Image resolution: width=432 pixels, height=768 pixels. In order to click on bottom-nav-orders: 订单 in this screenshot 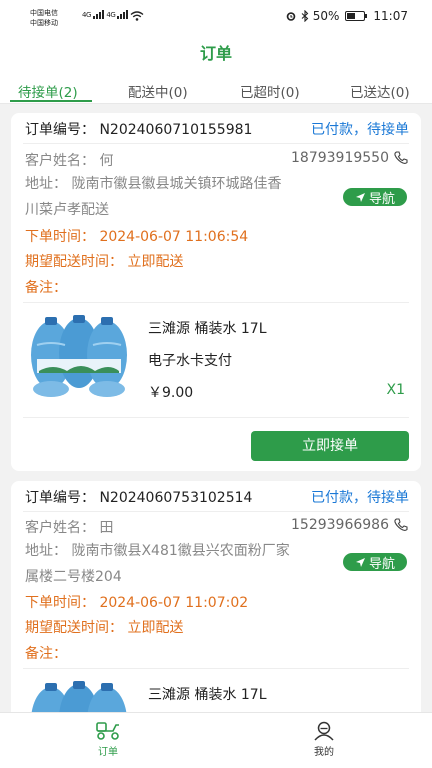, I will do `click(108, 739)`.